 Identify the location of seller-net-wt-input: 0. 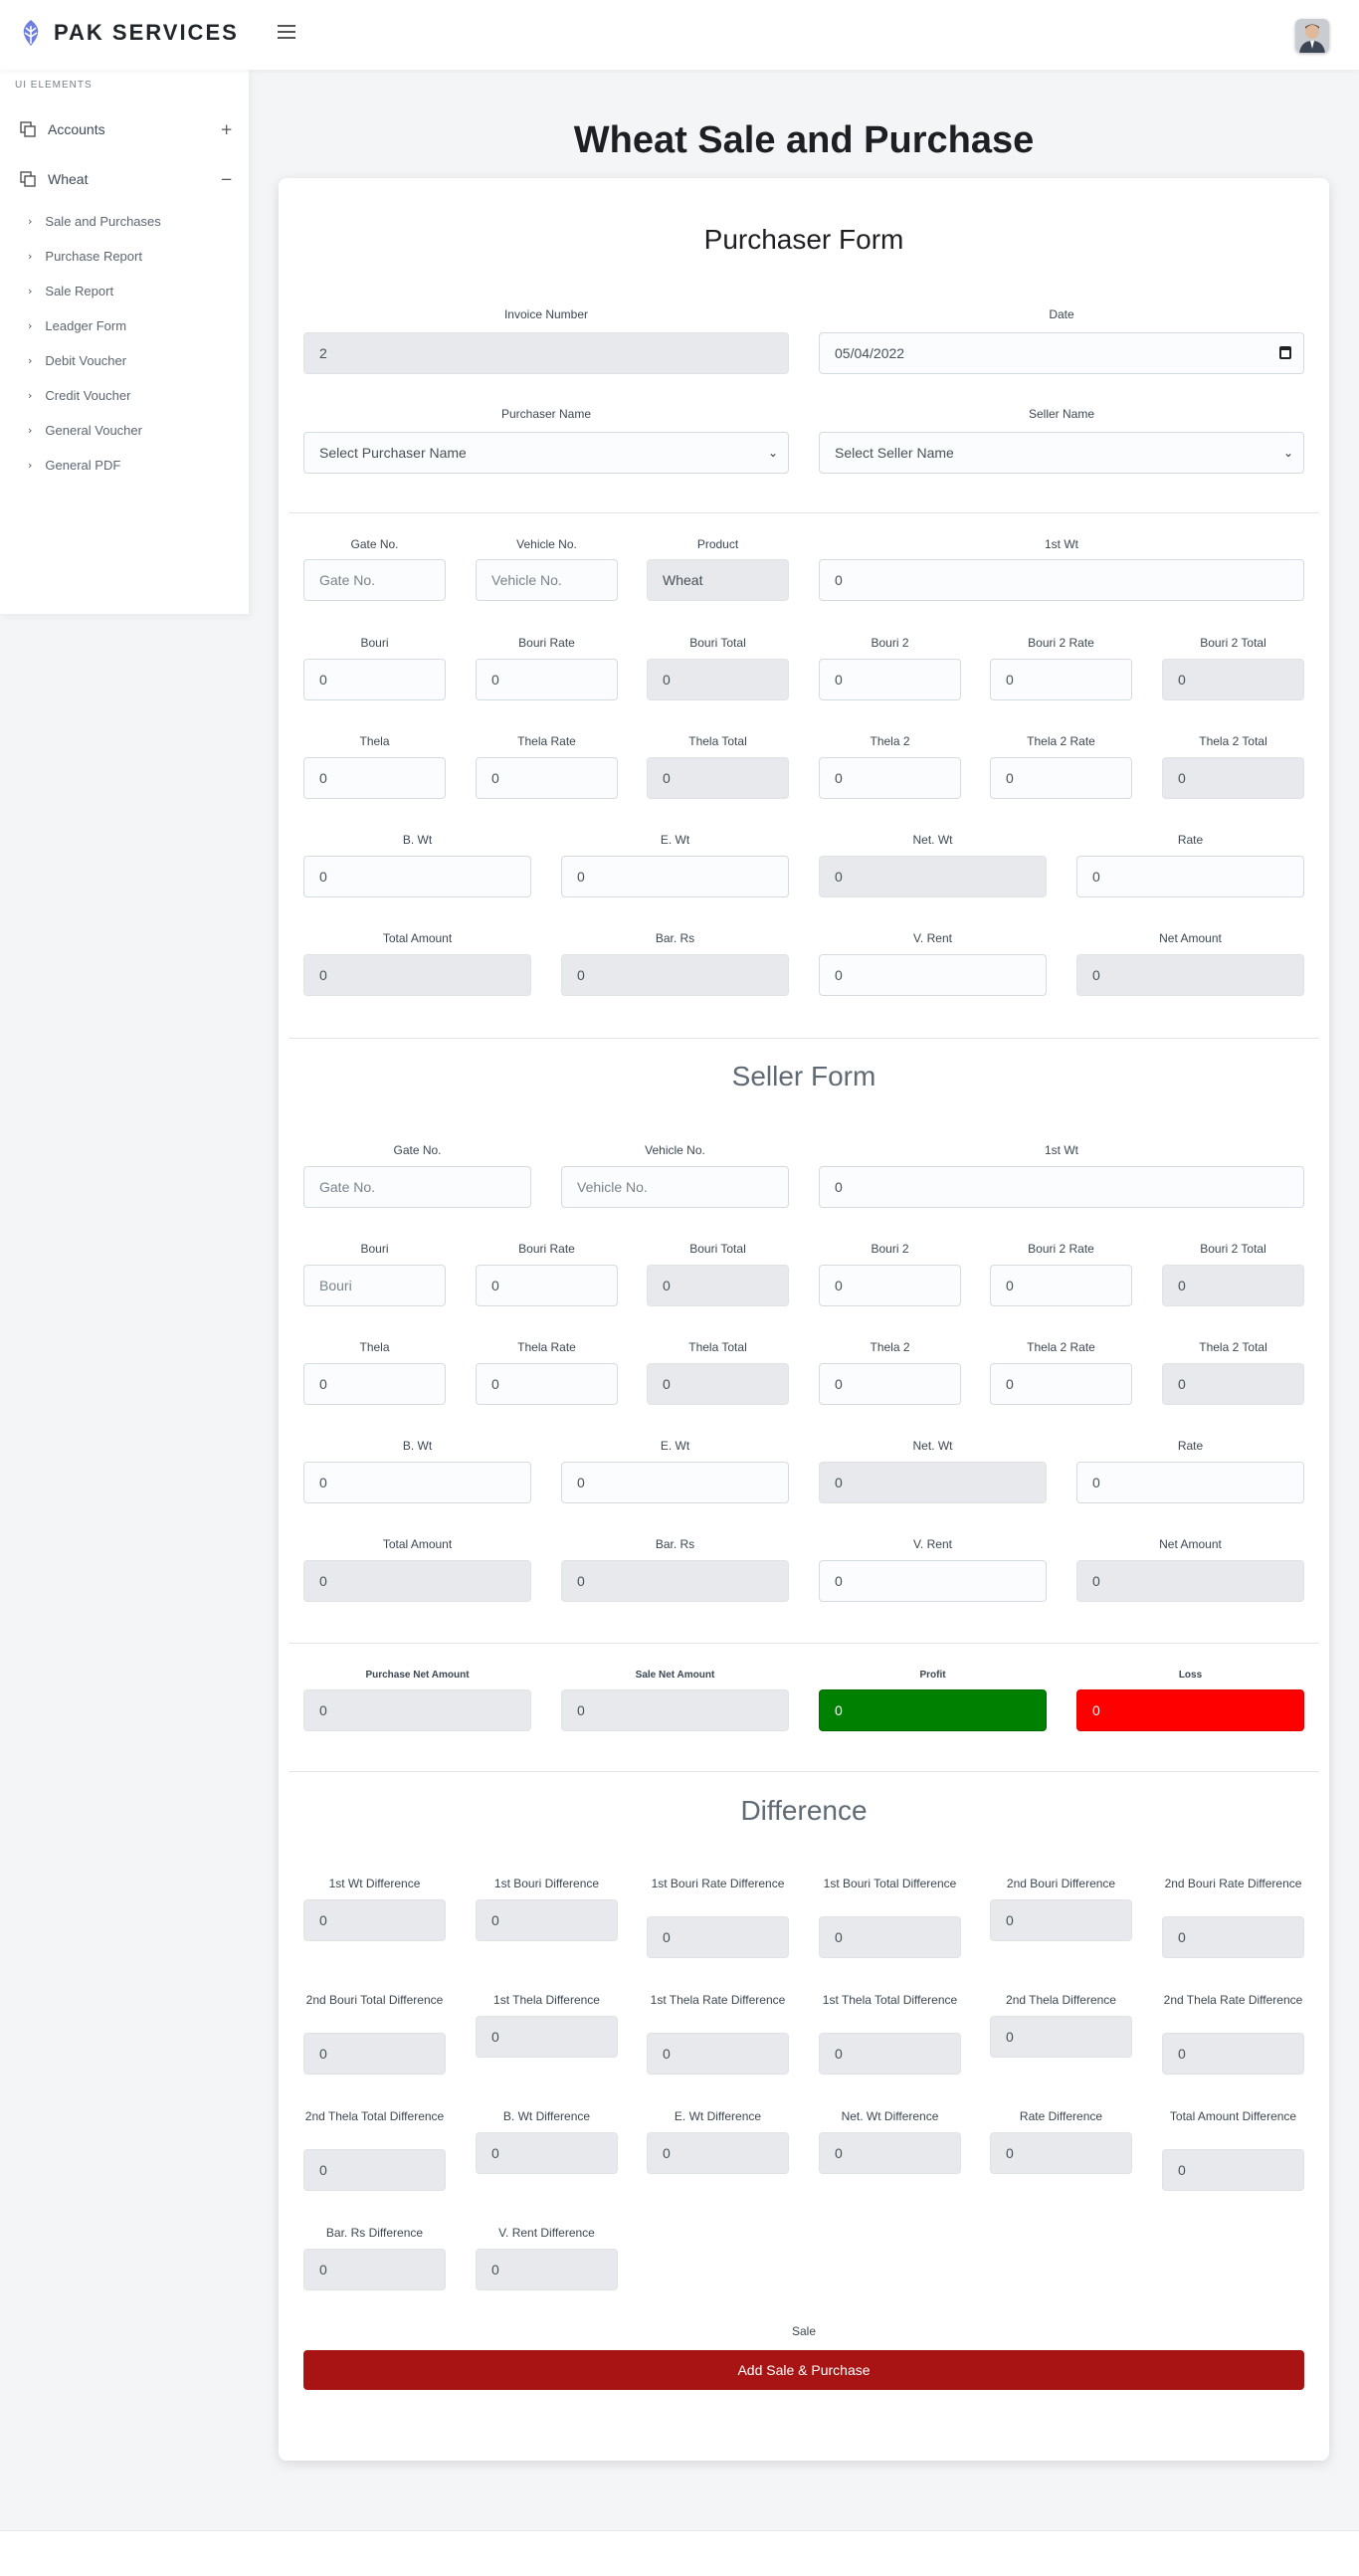
(933, 1482).